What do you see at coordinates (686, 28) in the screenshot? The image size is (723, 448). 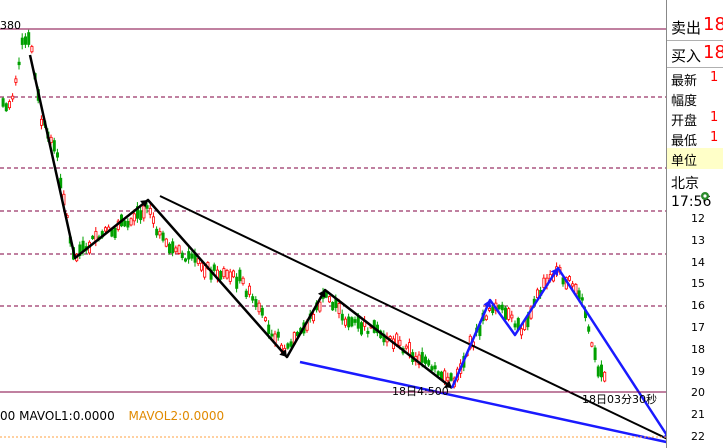 I see `sell-label: 卖出` at bounding box center [686, 28].